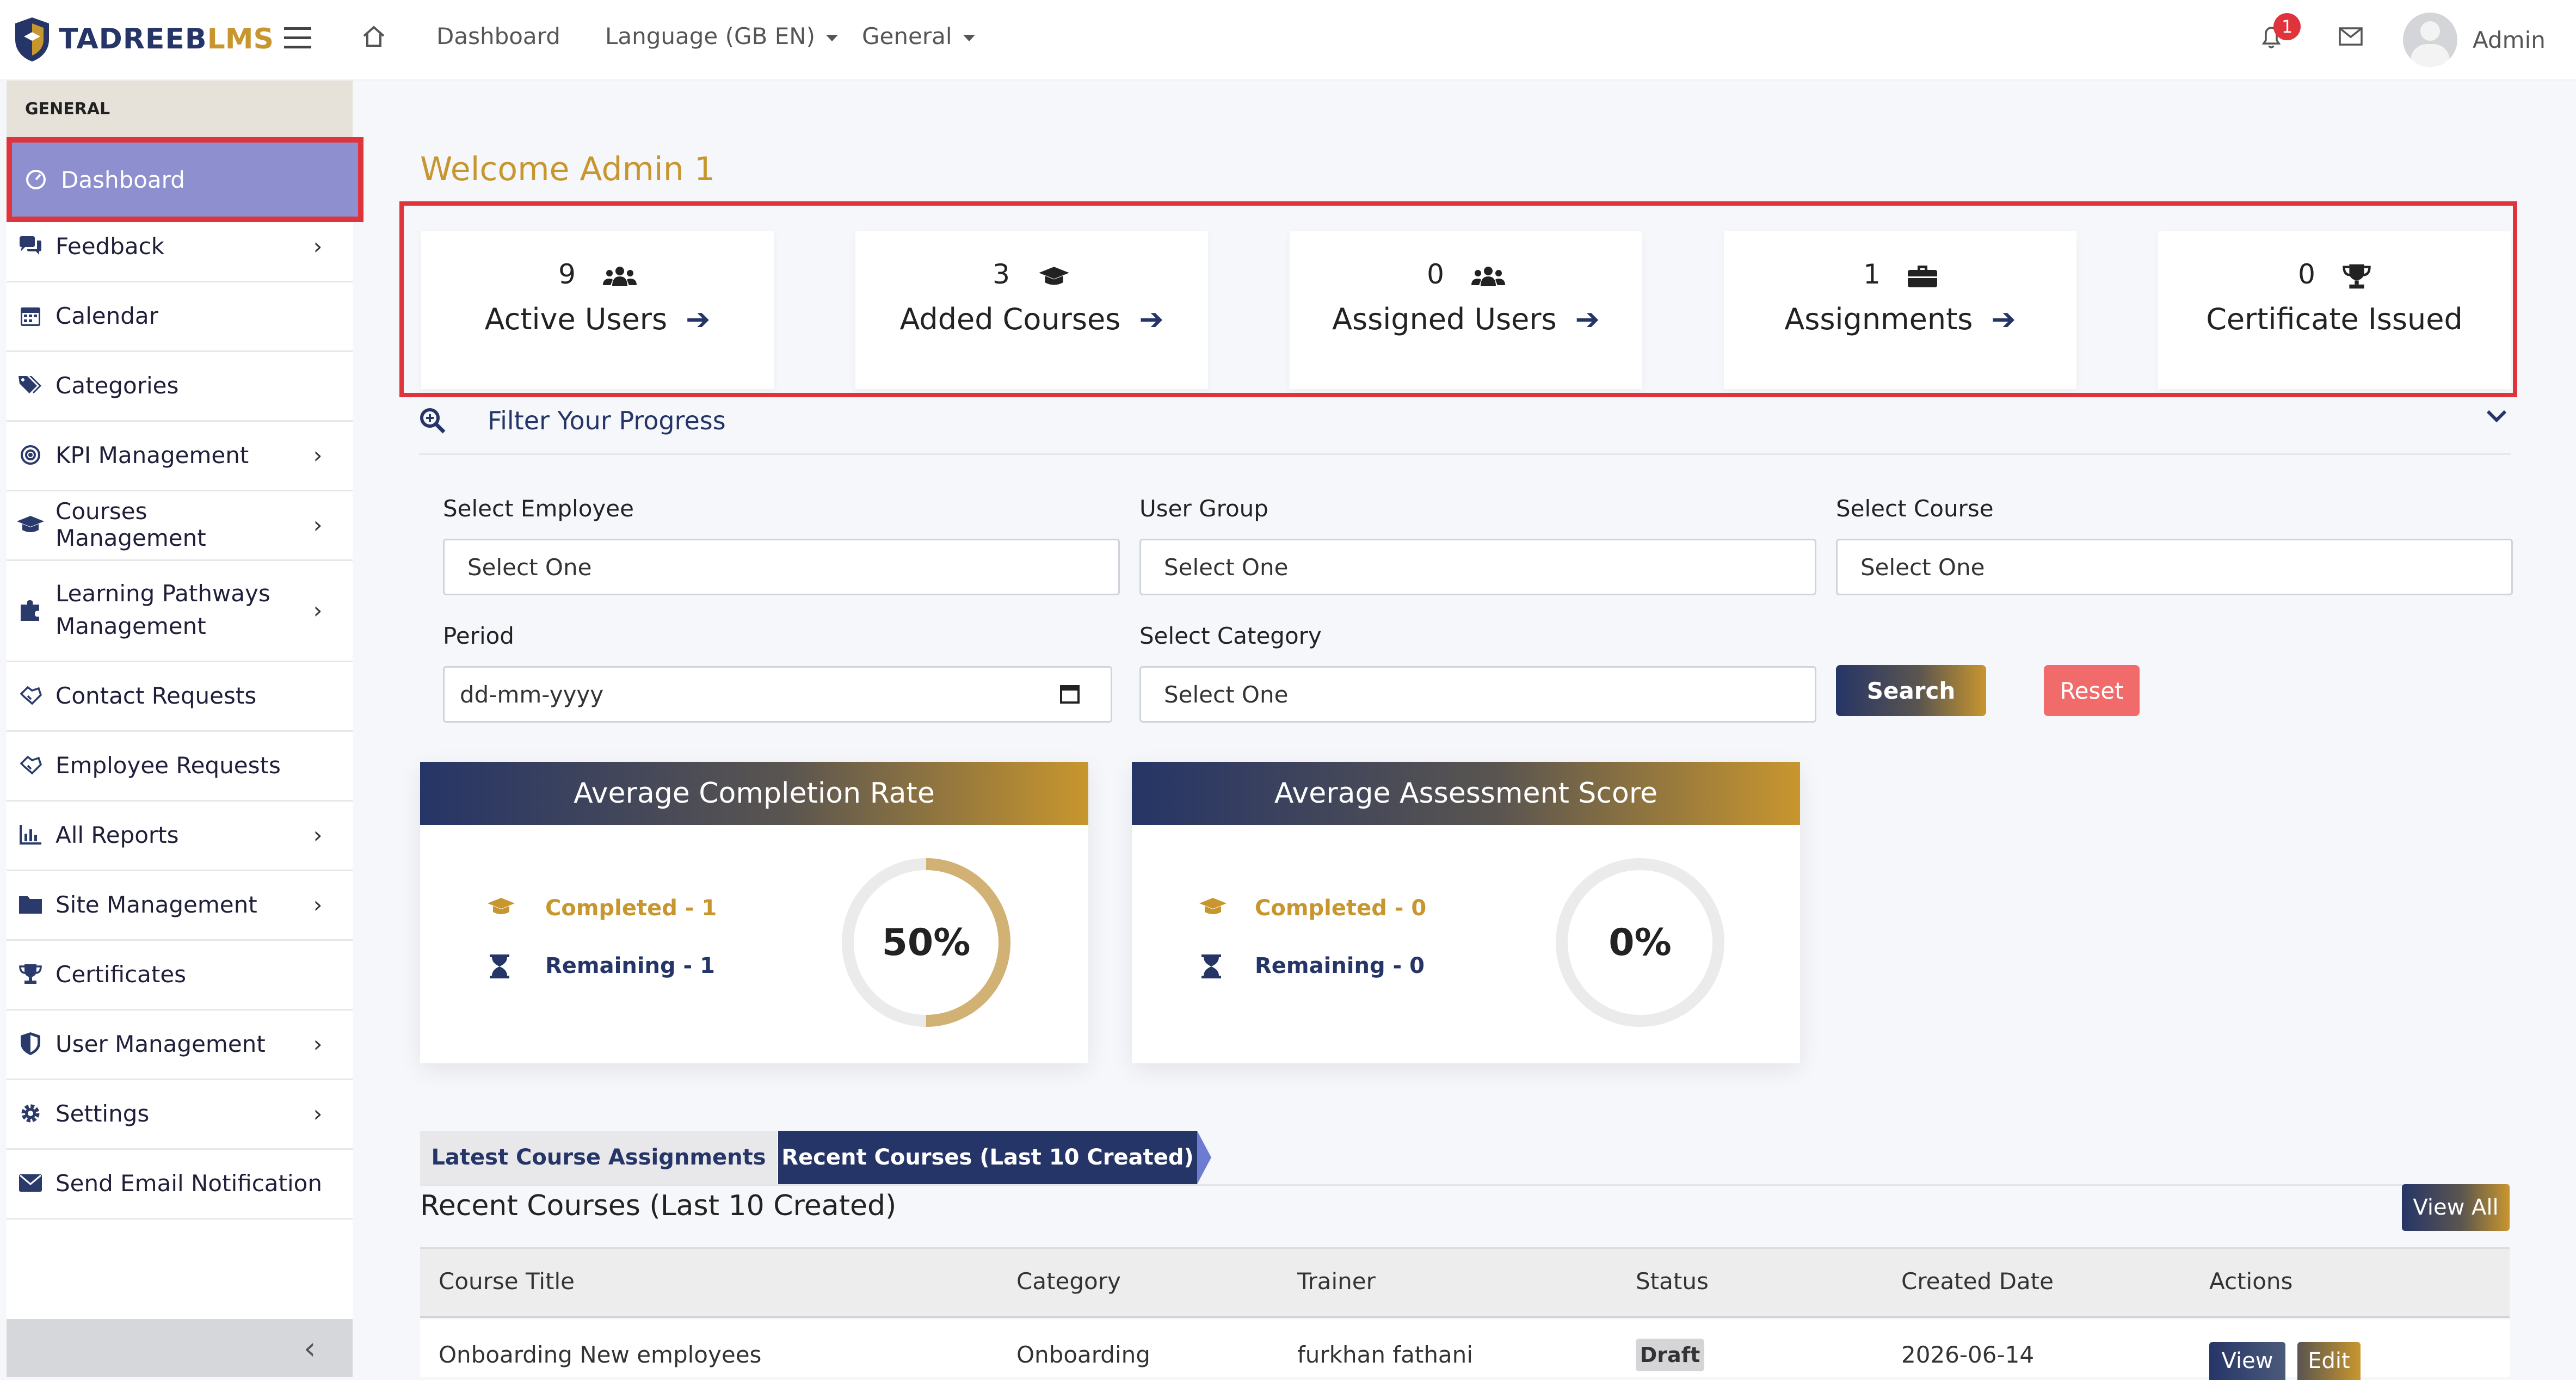 This screenshot has height=1380, width=2576. What do you see at coordinates (2329, 1361) in the screenshot?
I see `edit-button: Edit` at bounding box center [2329, 1361].